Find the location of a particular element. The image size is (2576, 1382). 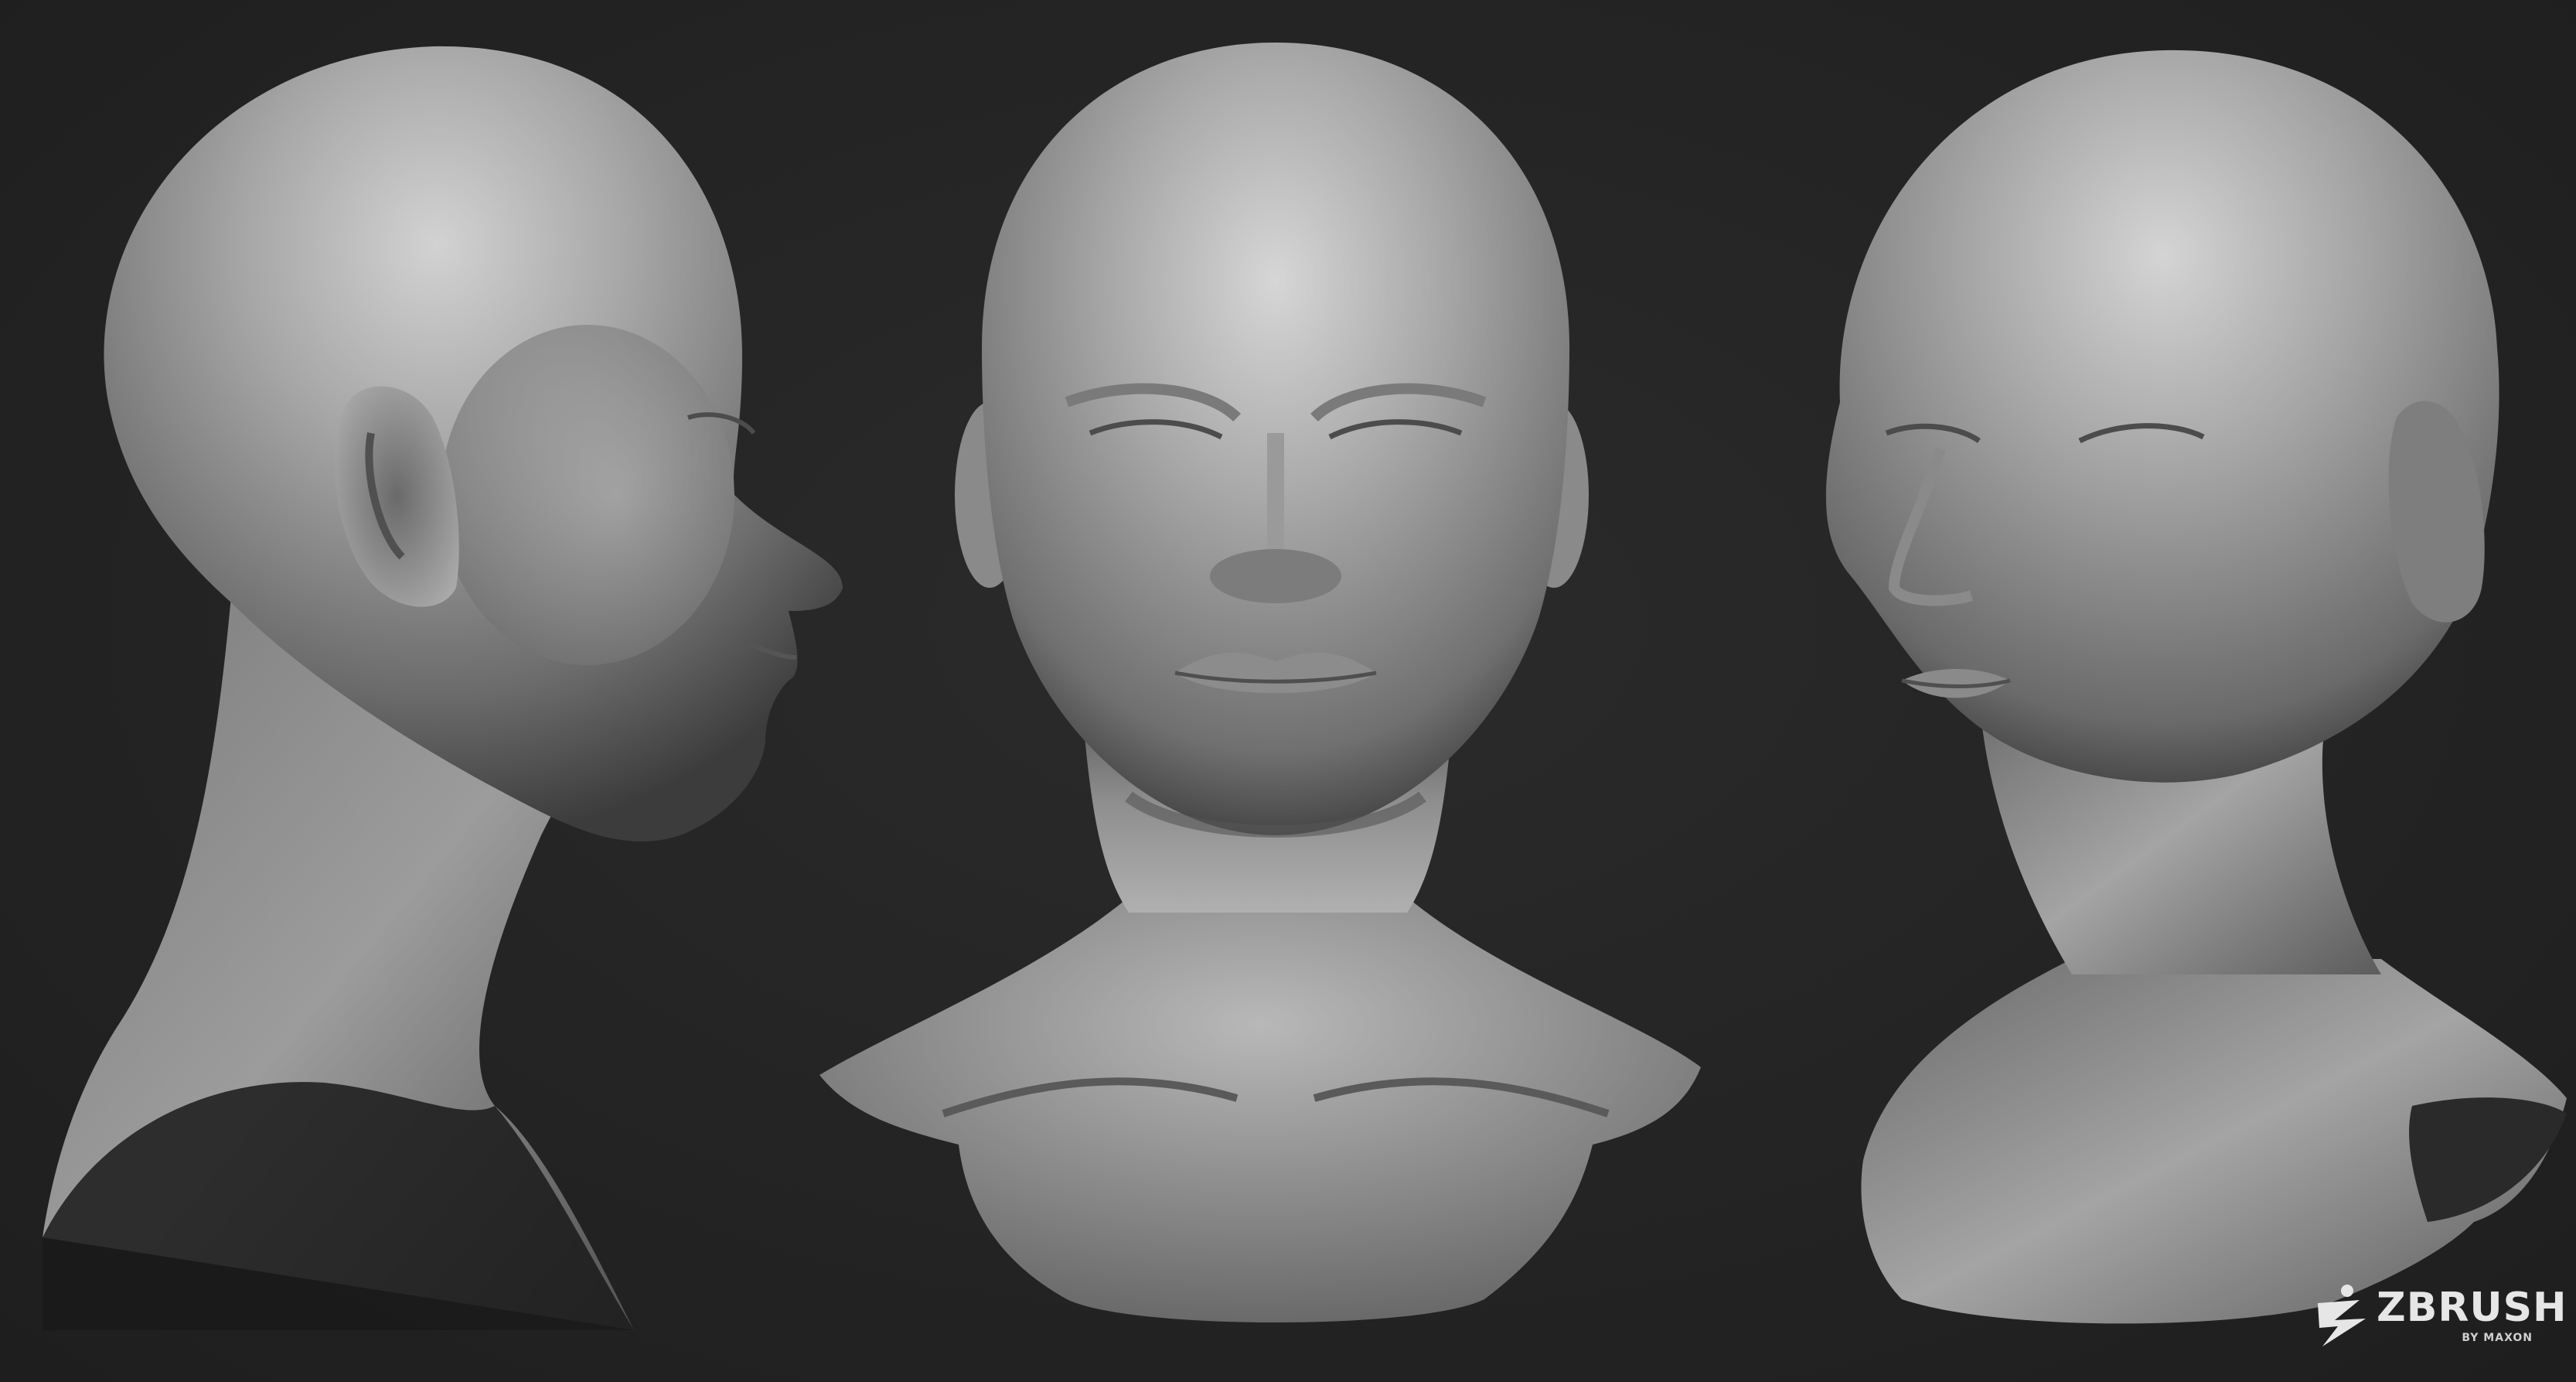

zbrush-figure-icon is located at coordinates (2342, 1316).